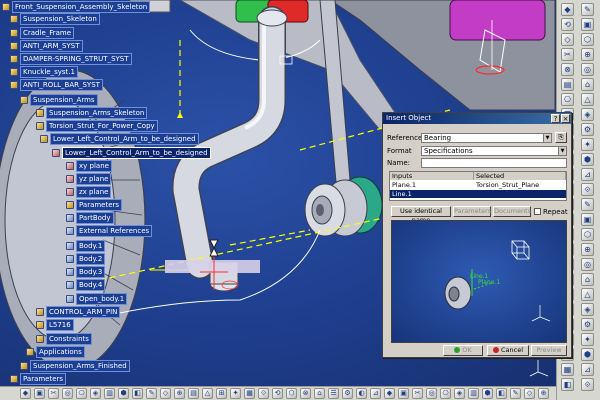 This screenshot has height=400, width=600. Describe the element at coordinates (55, 19) in the screenshot. I see `tree-item: Suspension_Skeleton` at that location.